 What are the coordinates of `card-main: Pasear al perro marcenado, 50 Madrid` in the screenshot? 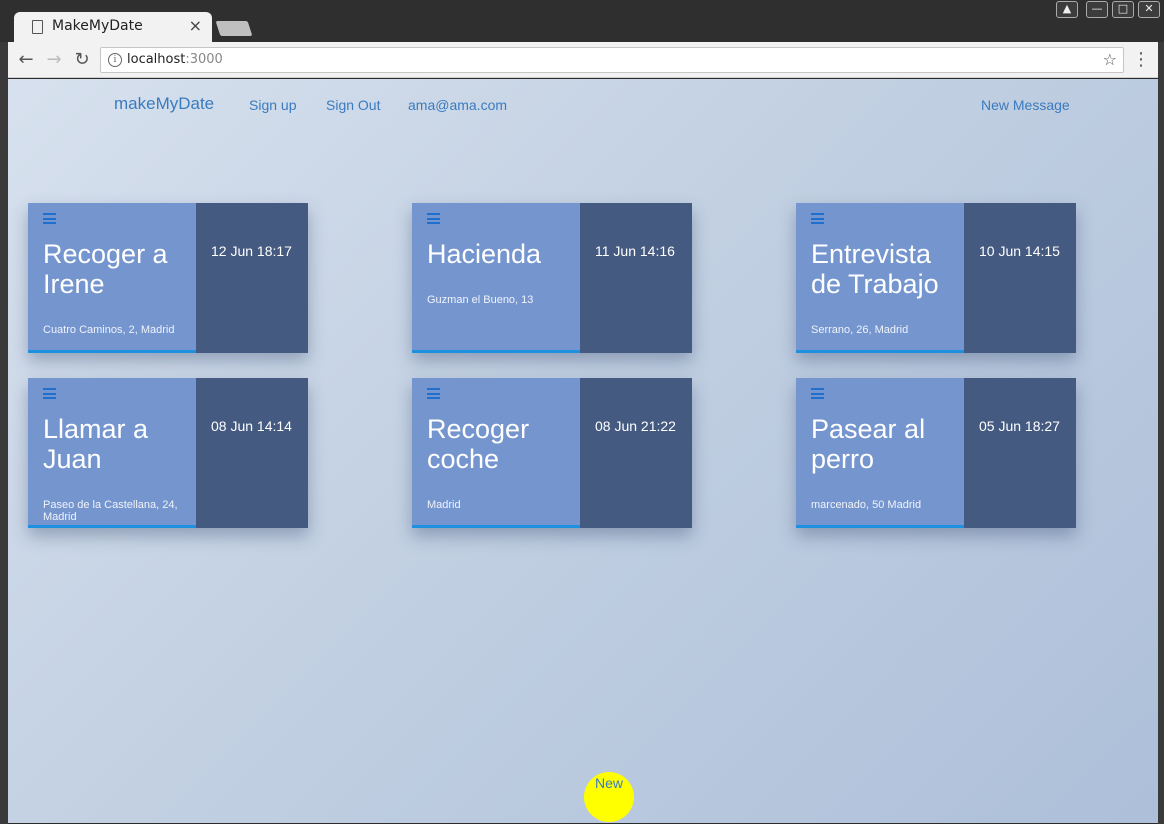 It's located at (880, 453).